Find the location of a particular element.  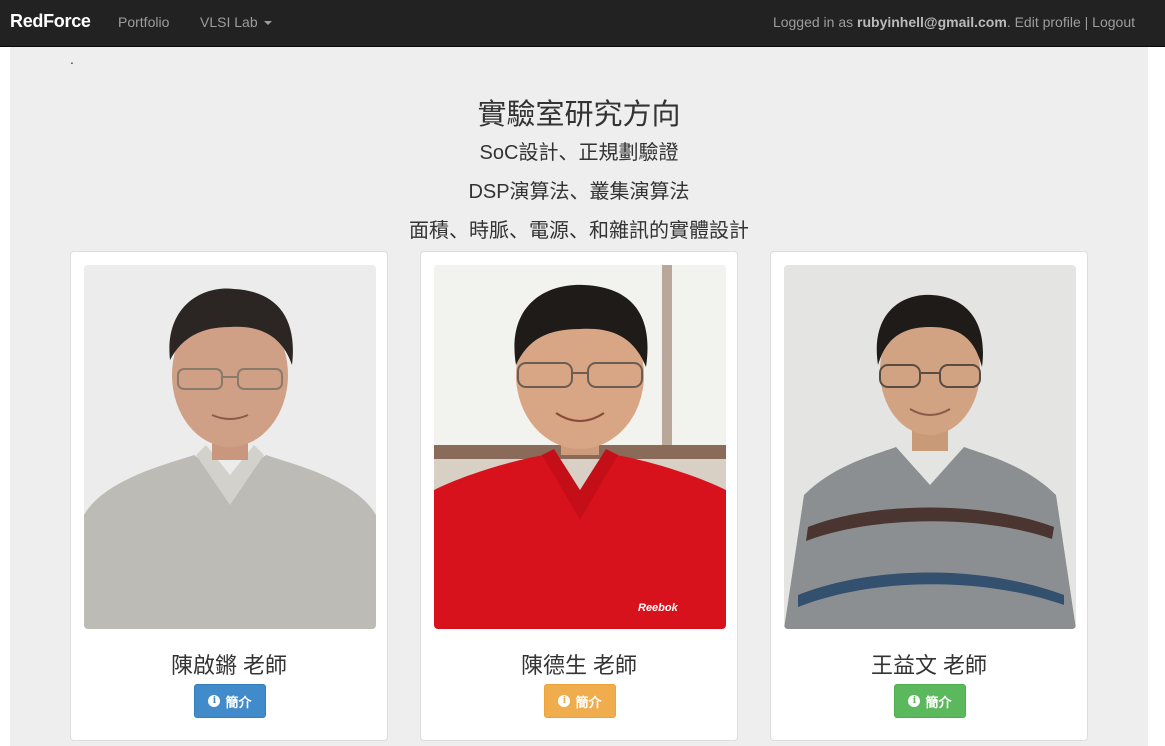

edit-profile-link: Edit profile is located at coordinates (1048, 22).